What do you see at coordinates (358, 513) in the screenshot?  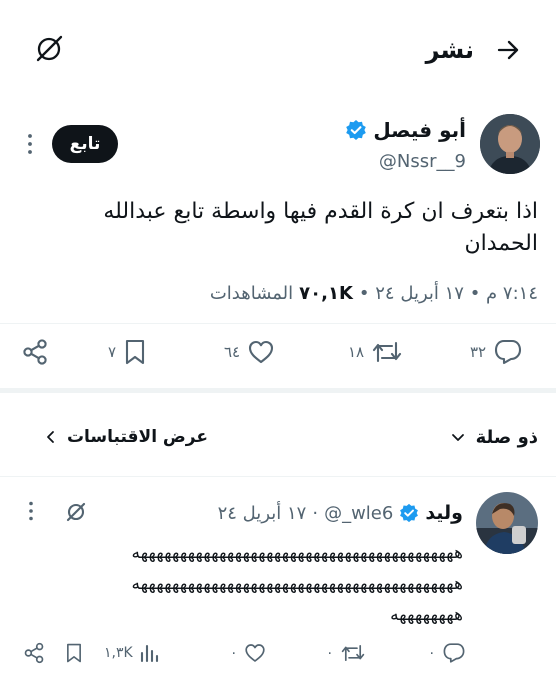 I see `reply-author-handle: @_wle6` at bounding box center [358, 513].